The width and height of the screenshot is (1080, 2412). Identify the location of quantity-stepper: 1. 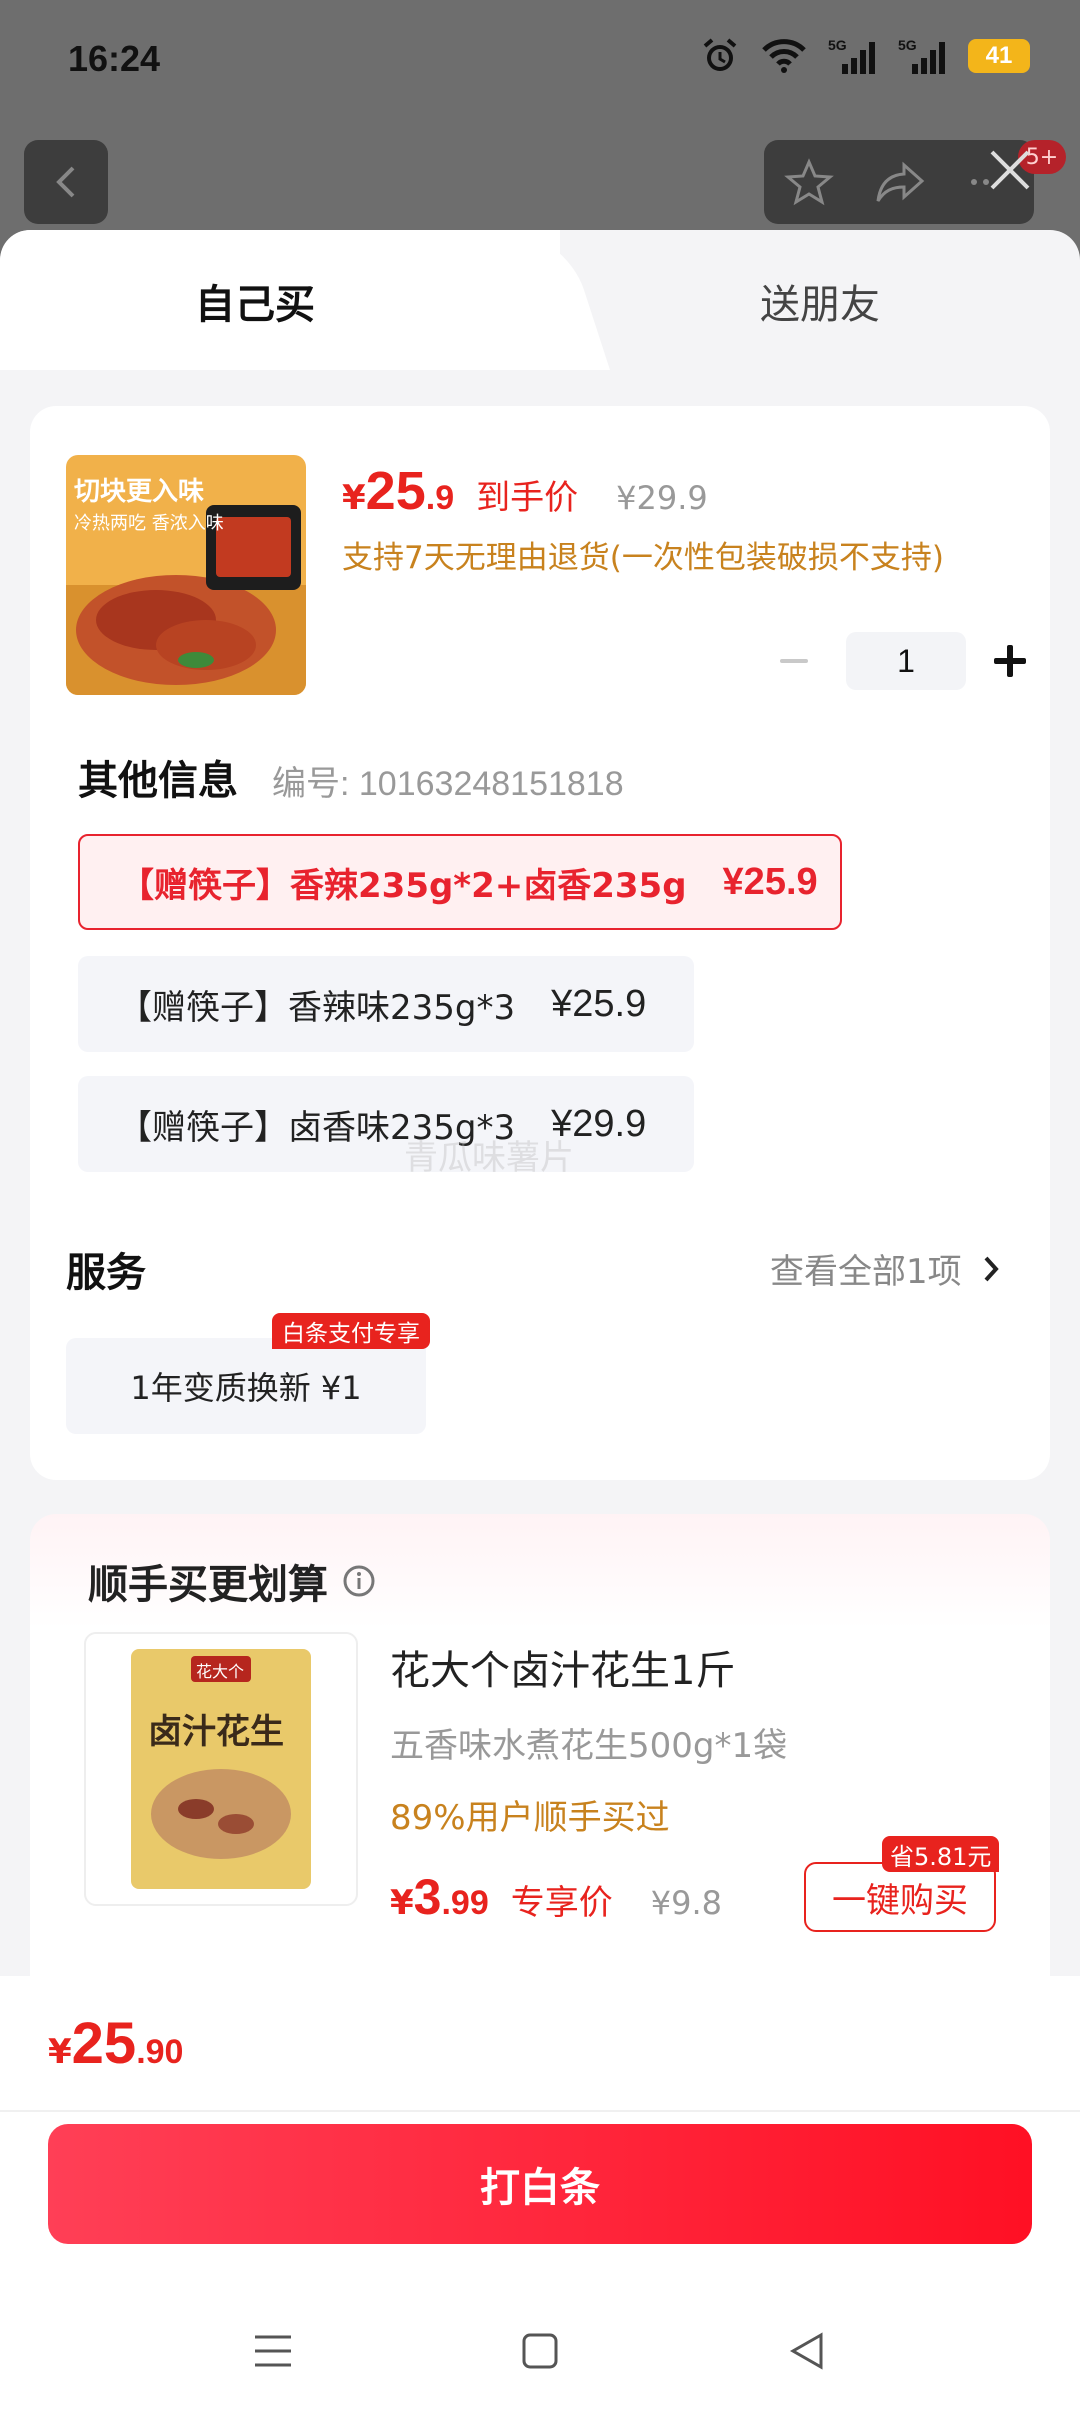
(902, 661).